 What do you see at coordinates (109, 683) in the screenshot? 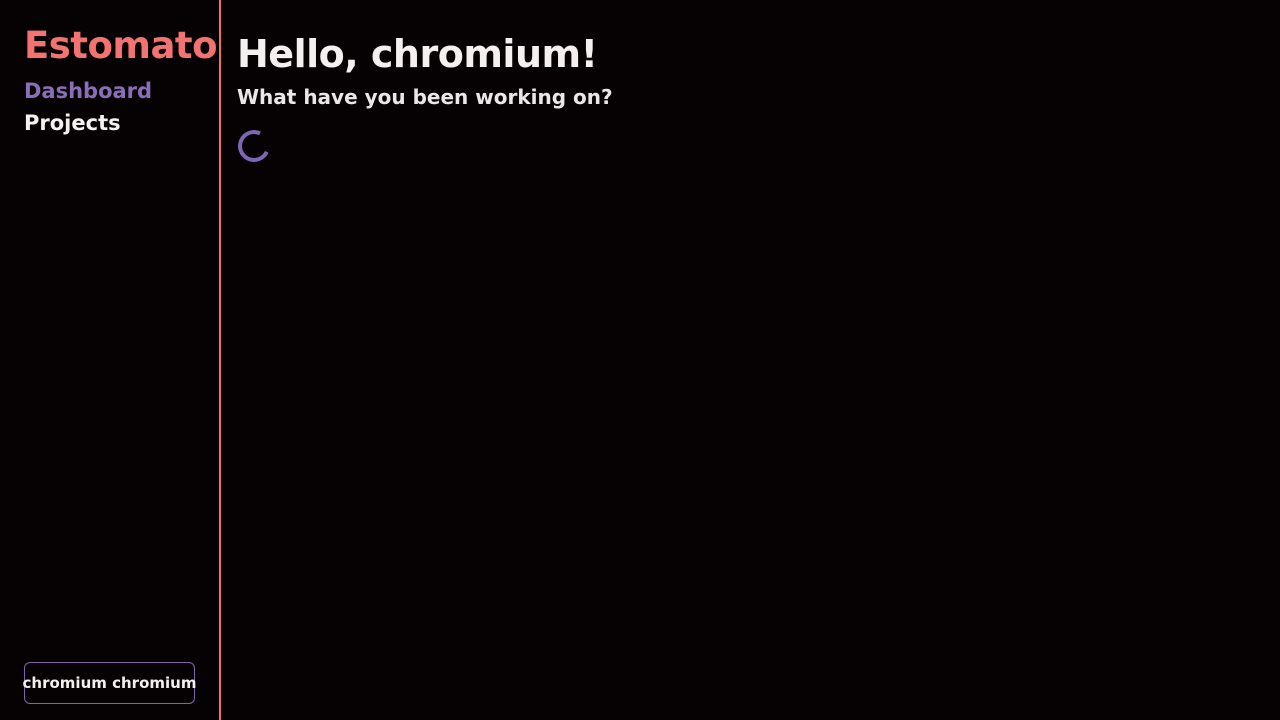
I see `user-menu-button: chromium chromium` at bounding box center [109, 683].